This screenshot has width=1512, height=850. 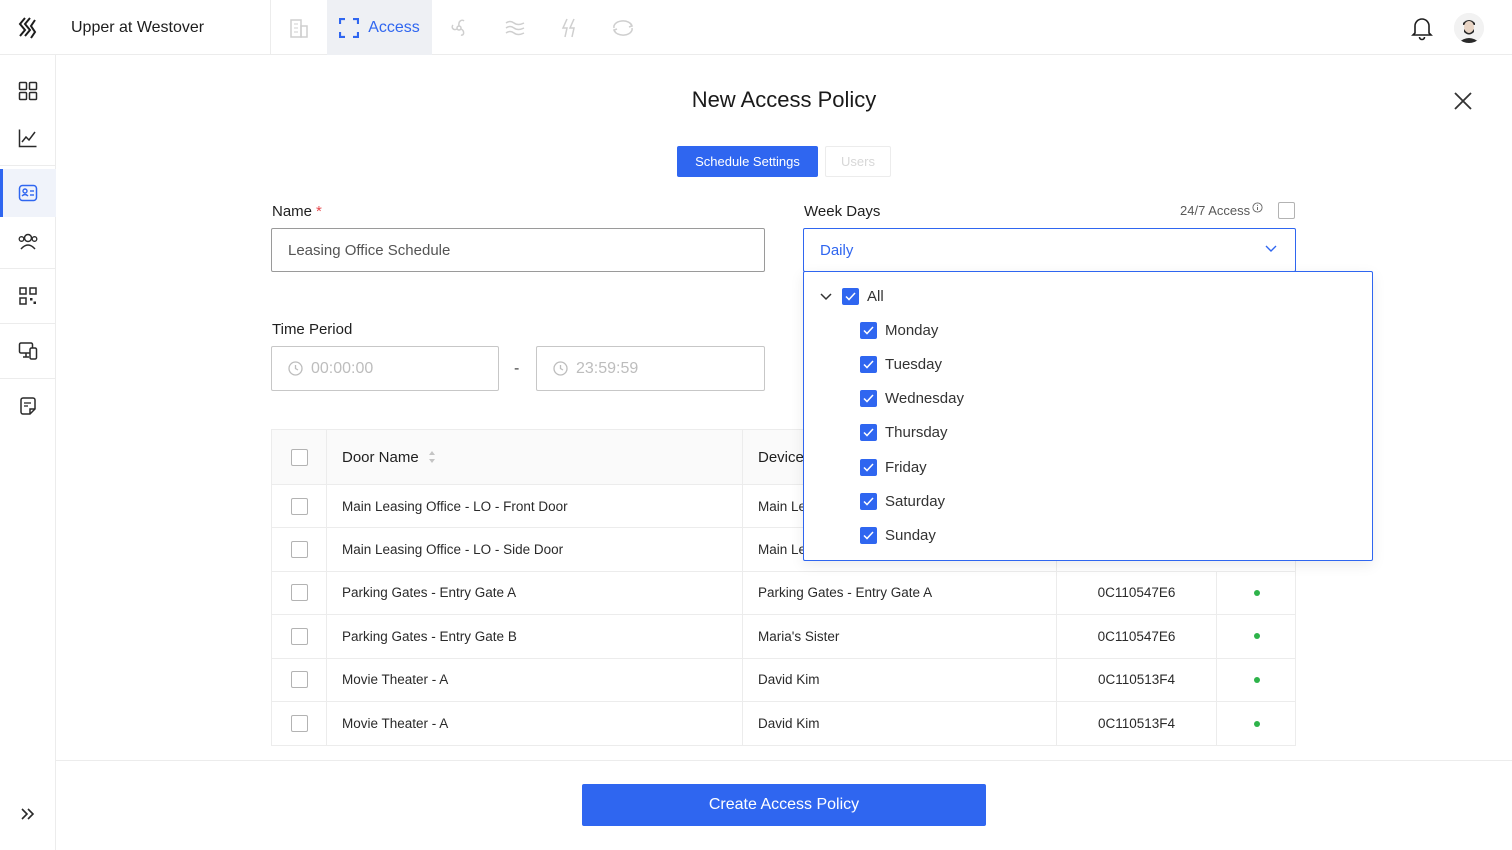 I want to click on option-day: Saturday, so click(x=902, y=501).